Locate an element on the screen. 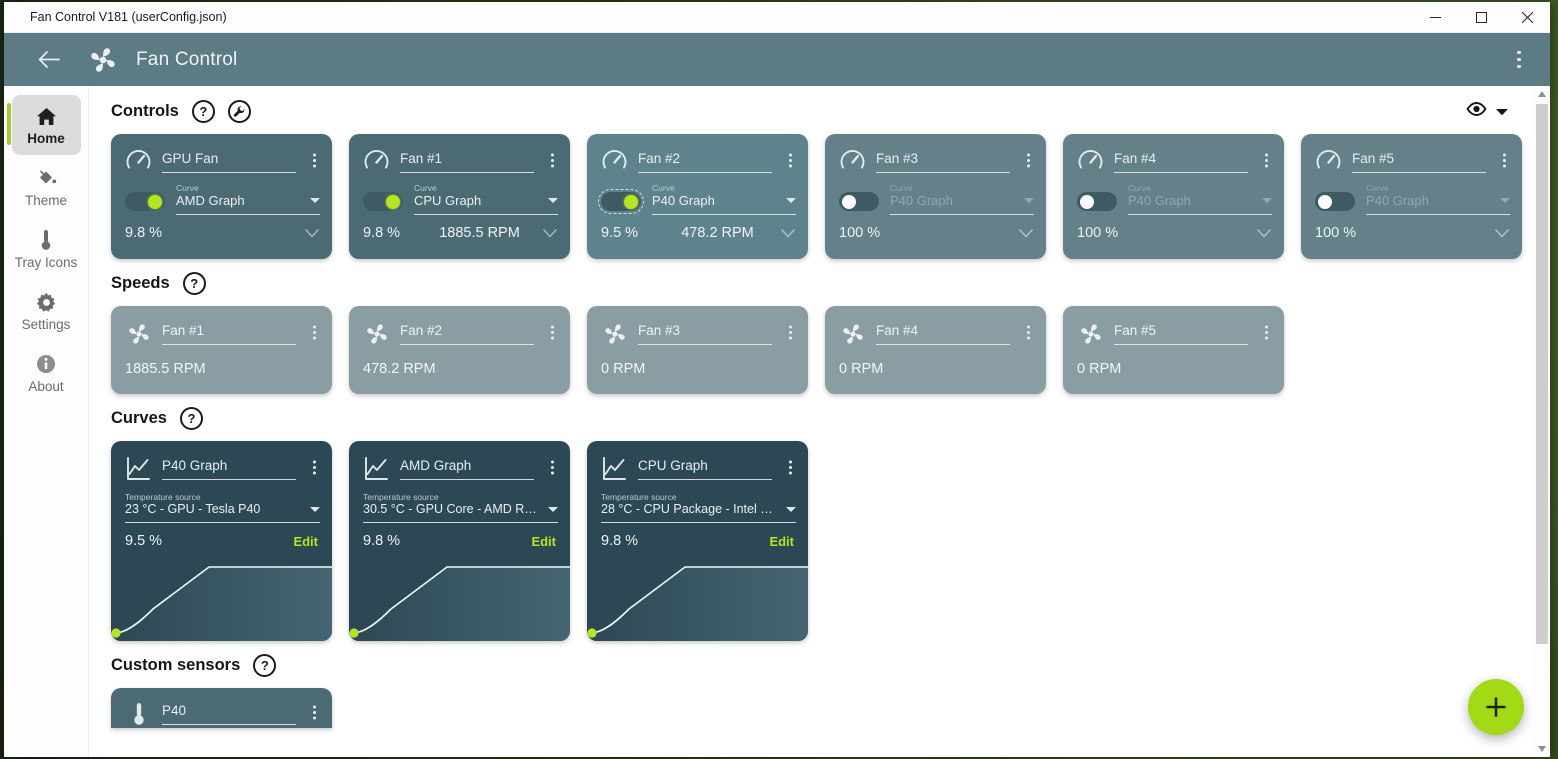 Image resolution: width=1558 pixels, height=759 pixels. scroll-up-arrow-icon is located at coordinates (1542, 94).